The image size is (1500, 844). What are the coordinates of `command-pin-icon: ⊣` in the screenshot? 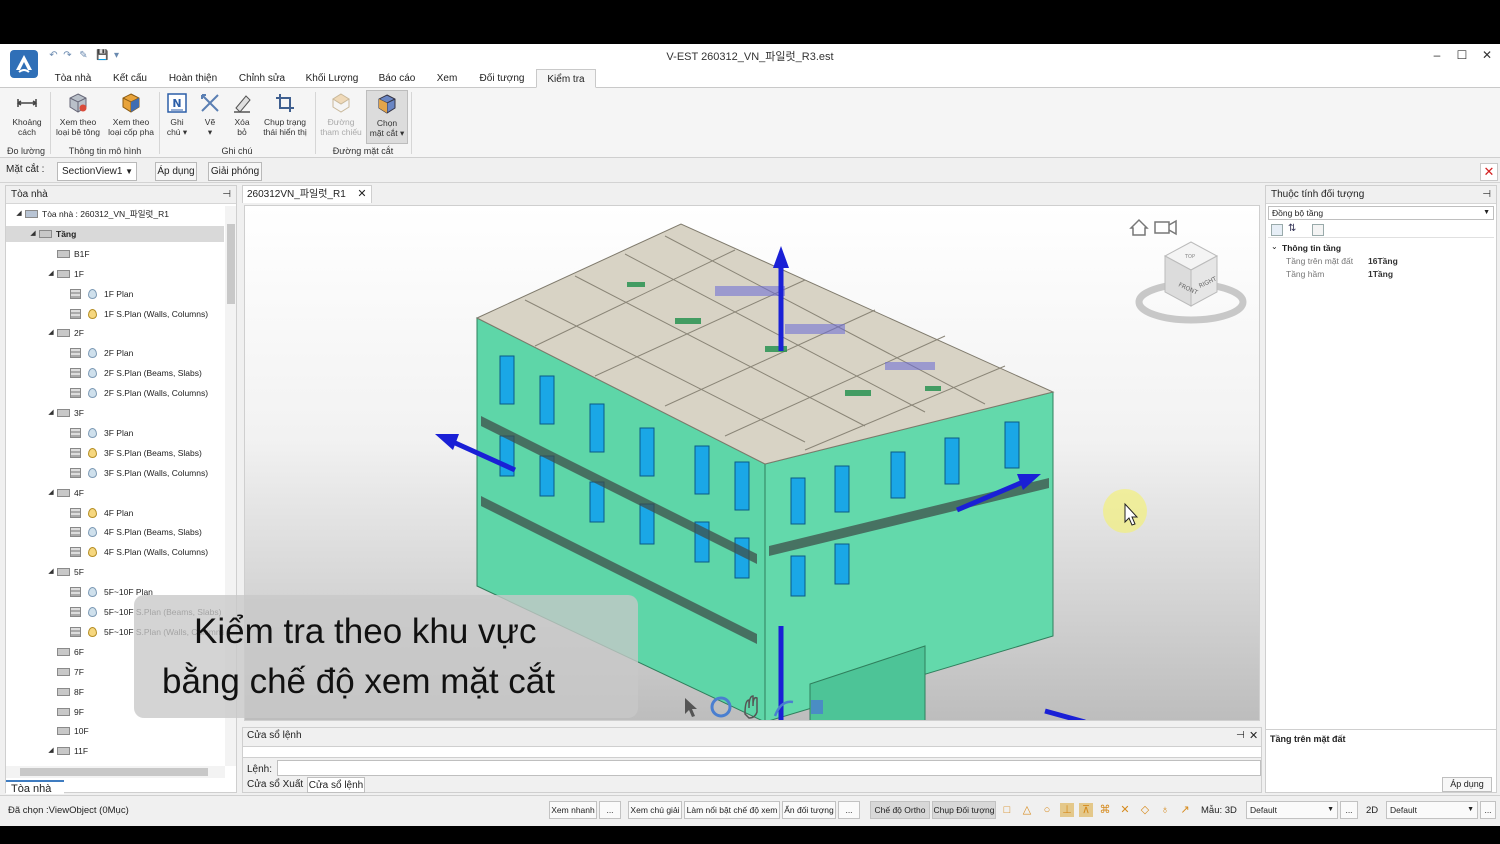 It's located at (1240, 735).